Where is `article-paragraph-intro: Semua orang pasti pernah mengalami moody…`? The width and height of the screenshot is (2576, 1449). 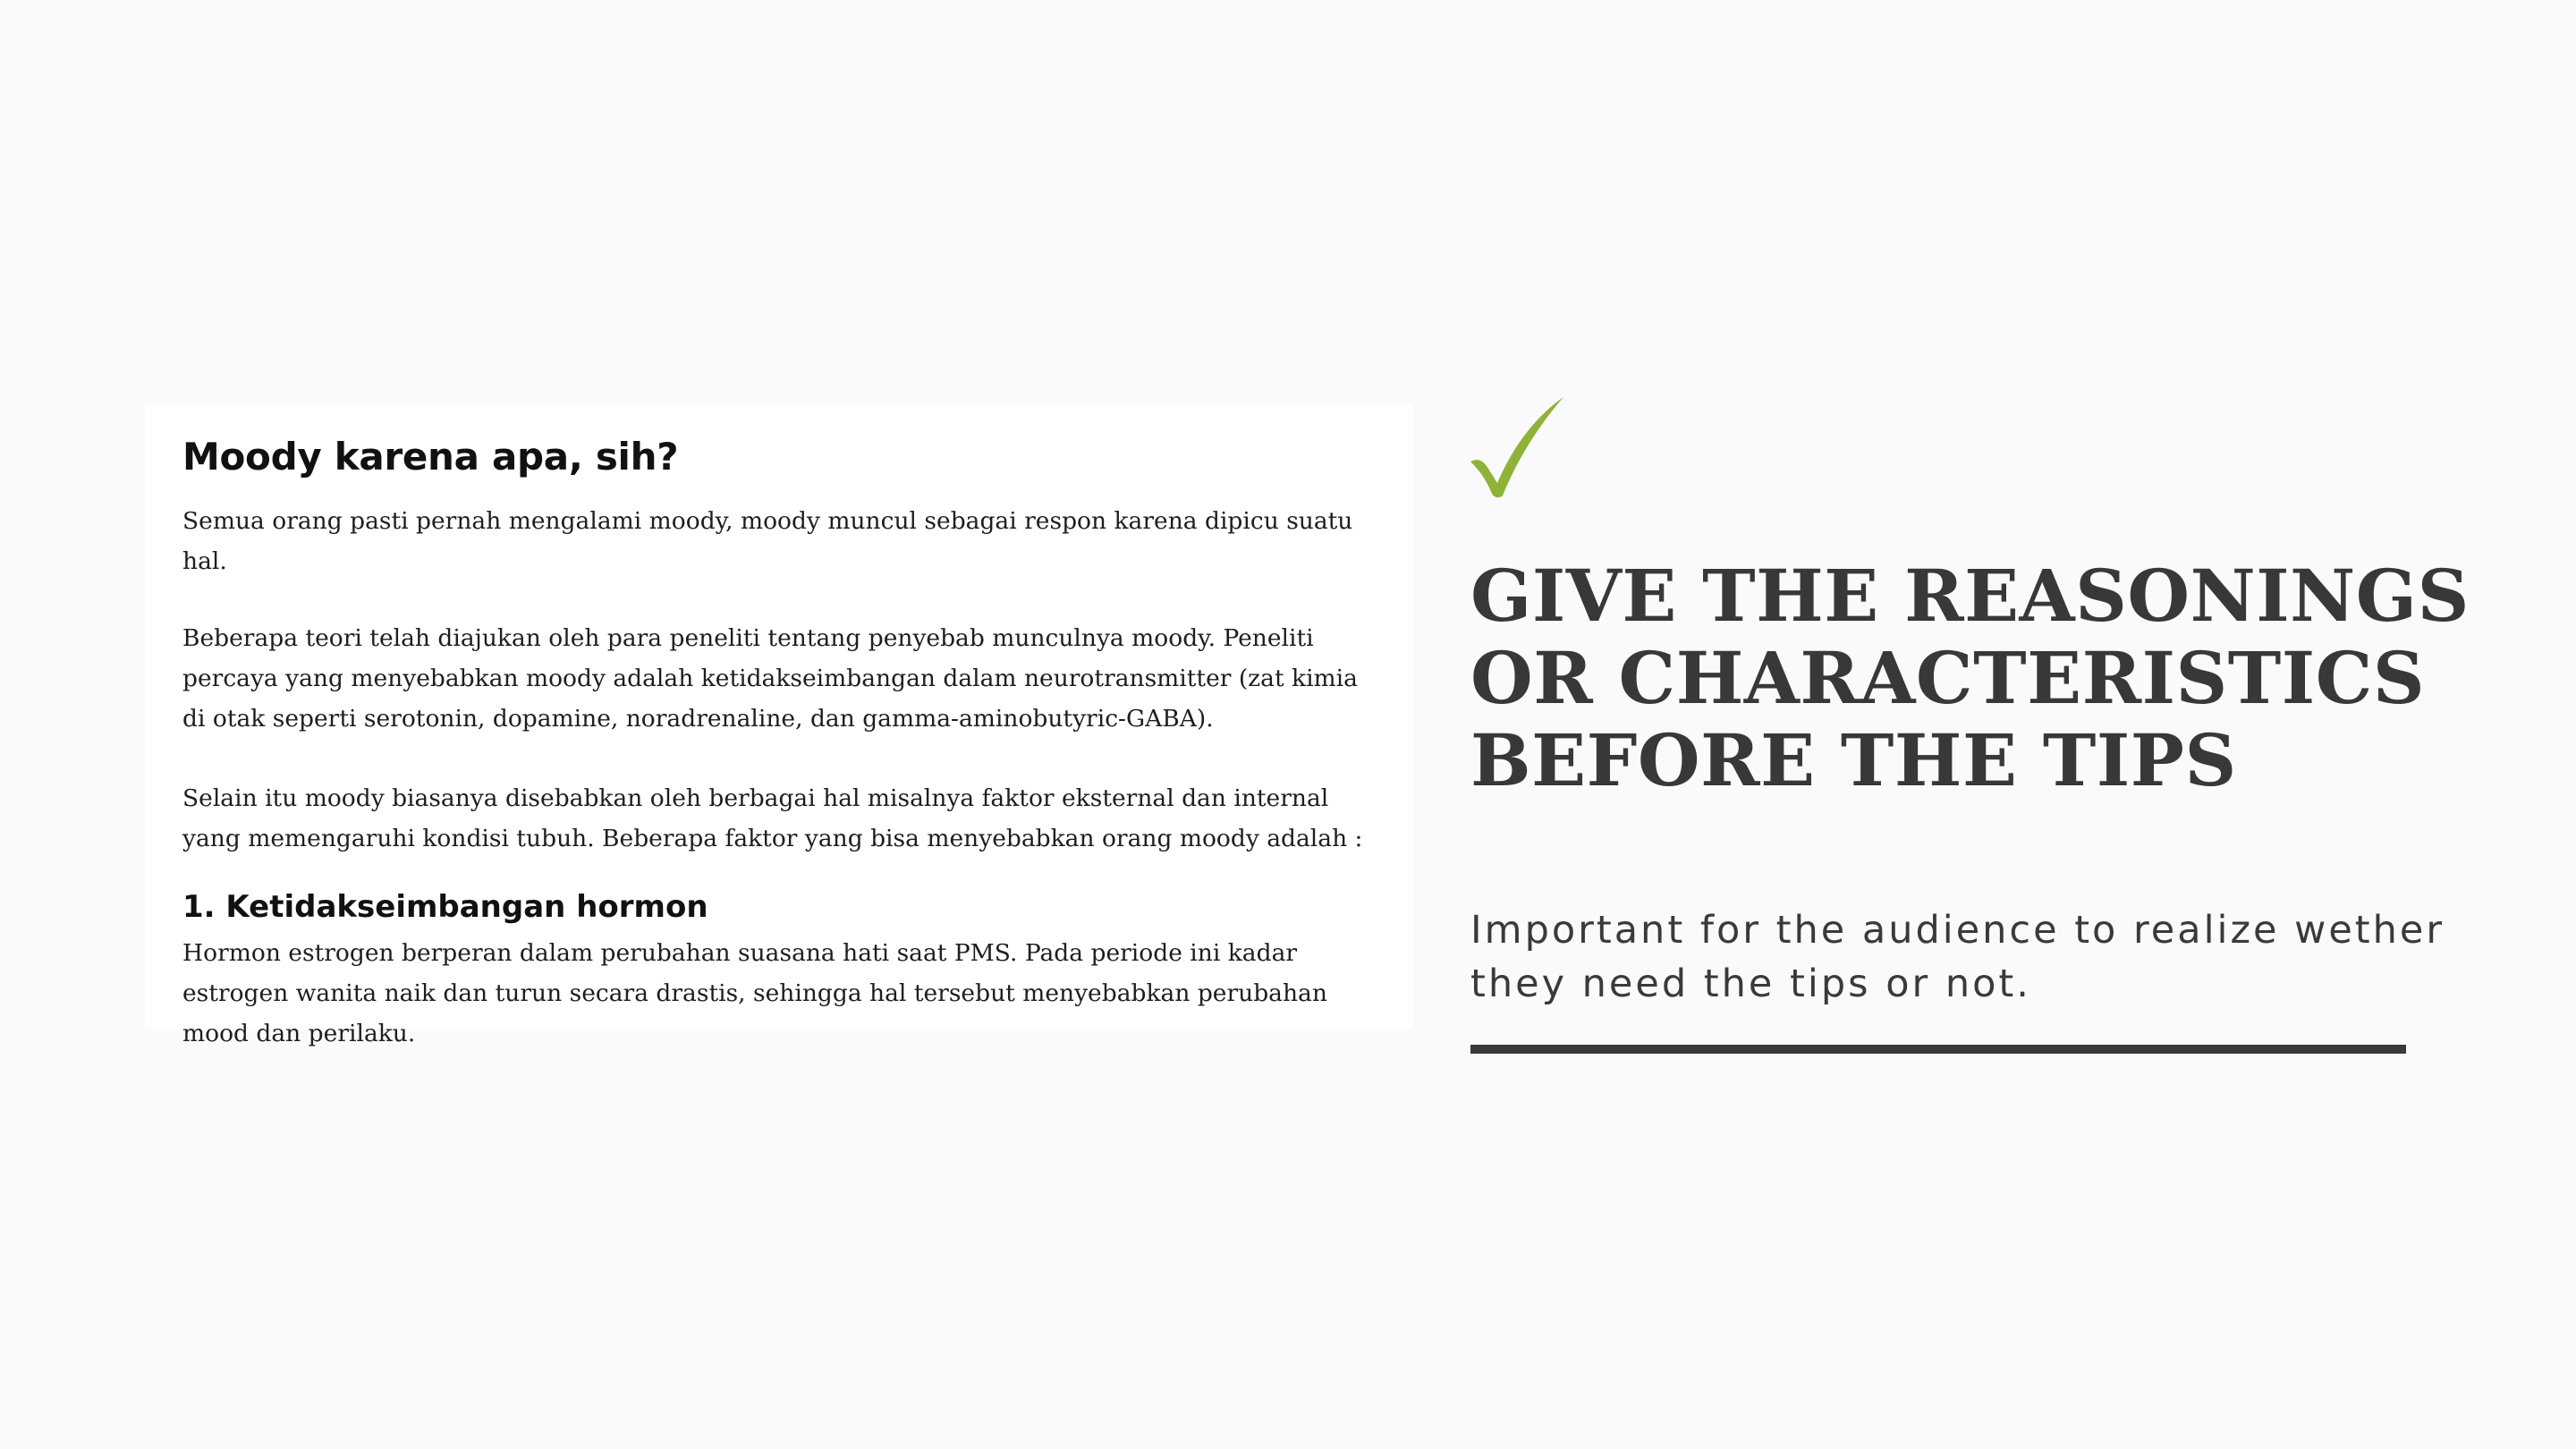 article-paragraph-intro: Semua orang pasti pernah mengalami moody… is located at coordinates (767, 541).